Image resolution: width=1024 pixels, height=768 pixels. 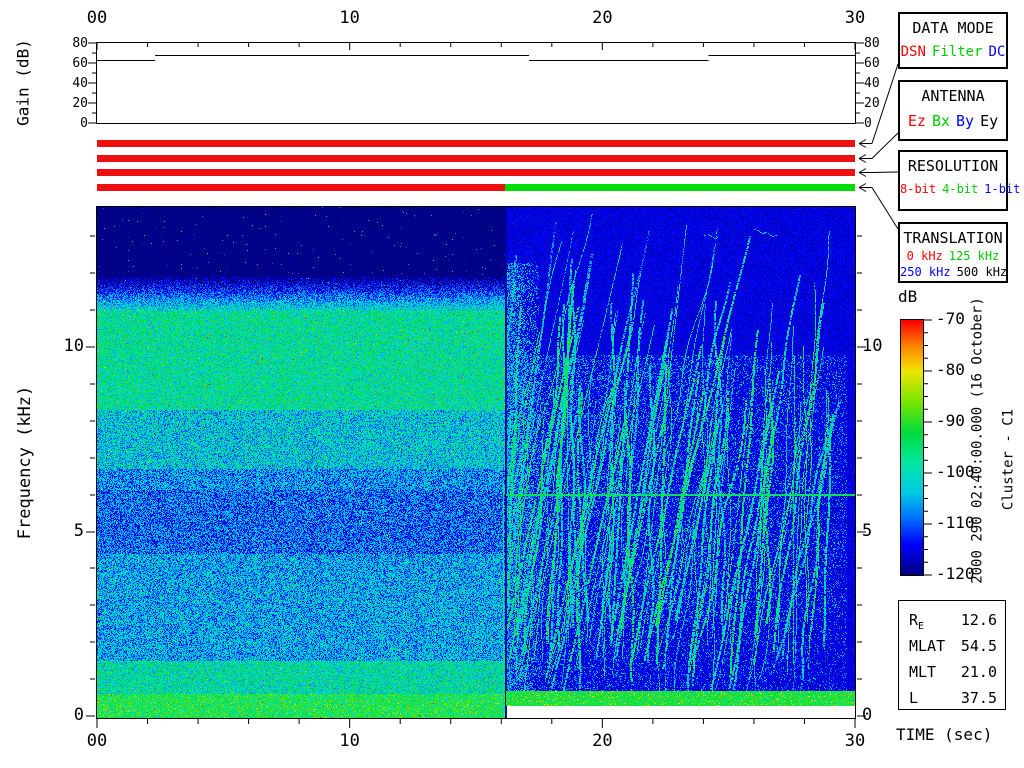 I want to click on legend-resolution-item: 4-bit, so click(x=960, y=189).